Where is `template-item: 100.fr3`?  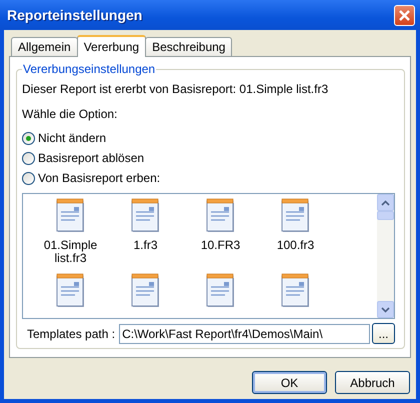
template-item: 100.fr3 is located at coordinates (295, 235).